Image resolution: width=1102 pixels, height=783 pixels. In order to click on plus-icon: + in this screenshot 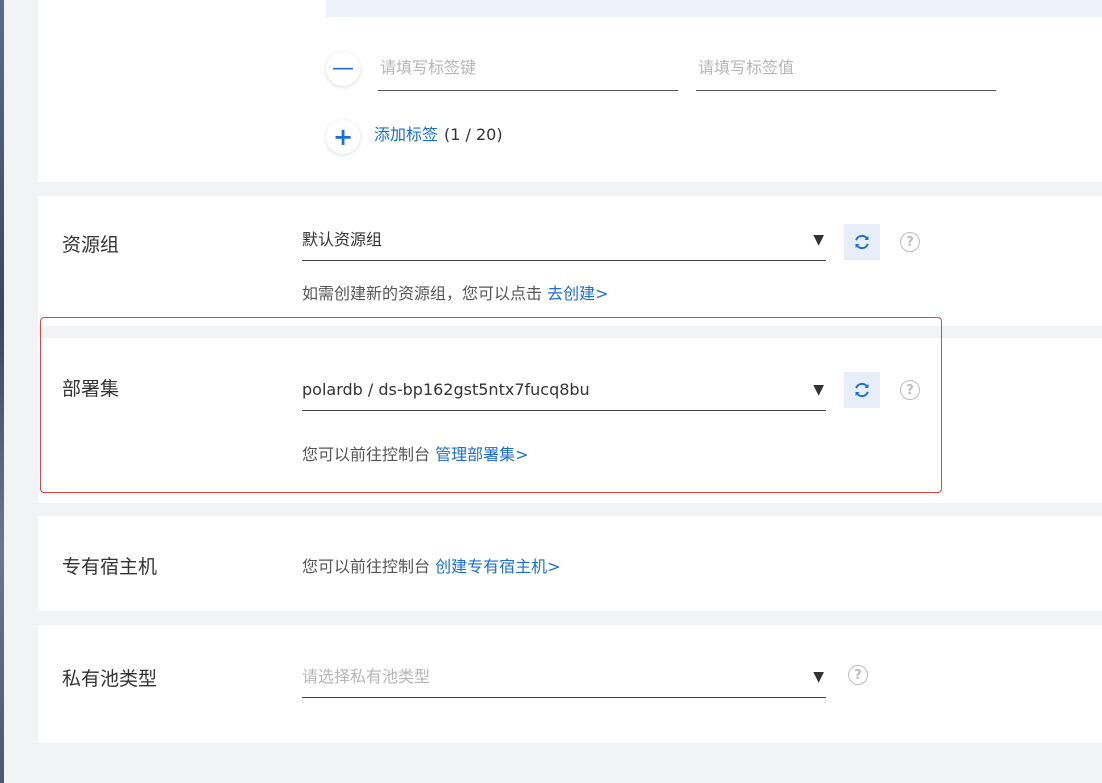, I will do `click(343, 137)`.